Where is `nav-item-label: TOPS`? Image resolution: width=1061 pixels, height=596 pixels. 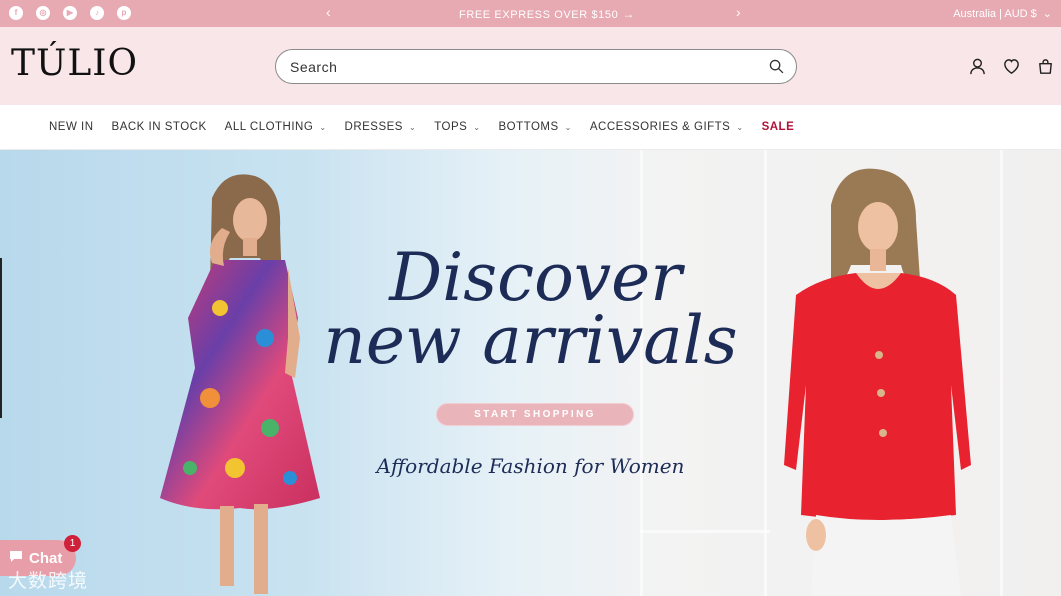 nav-item-label: TOPS is located at coordinates (451, 127).